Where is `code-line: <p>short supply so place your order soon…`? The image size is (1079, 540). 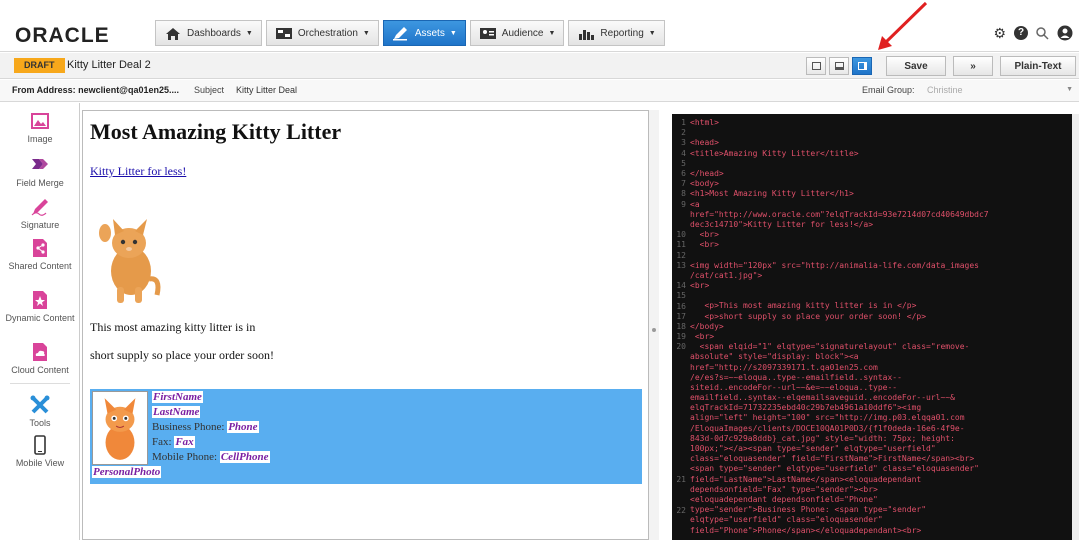 code-line: <p>short supply so place your order soon… is located at coordinates (880, 317).